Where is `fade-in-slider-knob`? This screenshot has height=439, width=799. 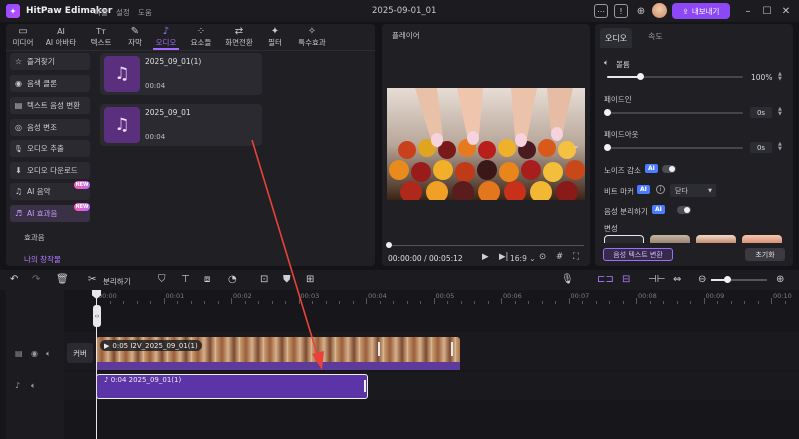 fade-in-slider-knob is located at coordinates (607, 112).